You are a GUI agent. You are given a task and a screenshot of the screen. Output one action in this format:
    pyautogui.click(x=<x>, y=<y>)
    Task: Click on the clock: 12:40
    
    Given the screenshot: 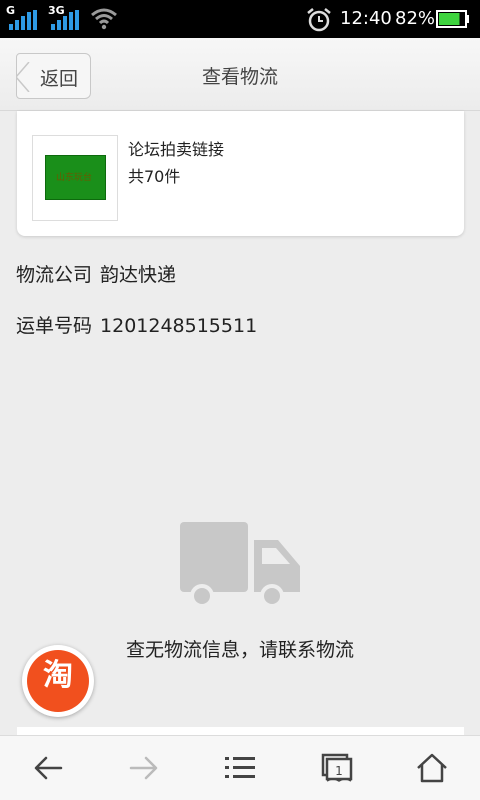 What is the action you would take?
    pyautogui.click(x=366, y=18)
    